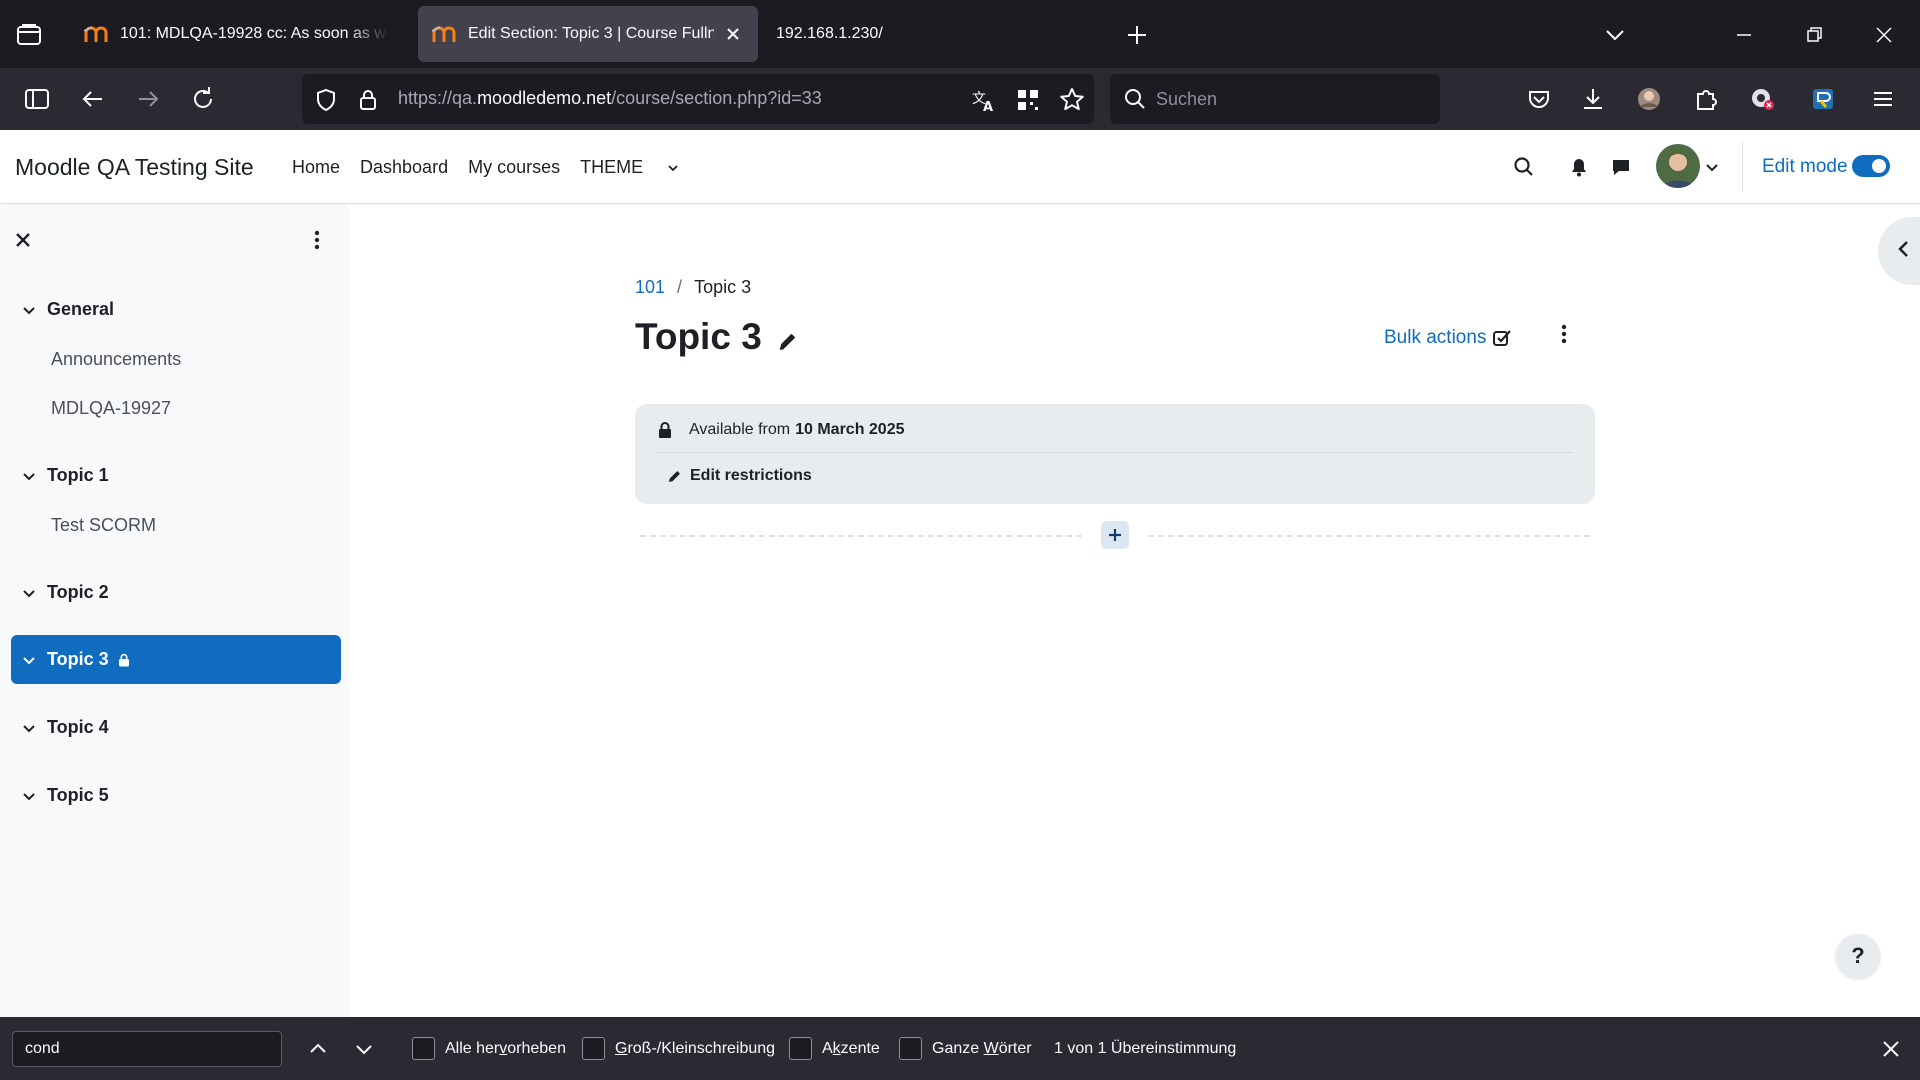 This screenshot has height=1080, width=1920. Describe the element at coordinates (23, 240) in the screenshot. I see `close-icon` at that location.